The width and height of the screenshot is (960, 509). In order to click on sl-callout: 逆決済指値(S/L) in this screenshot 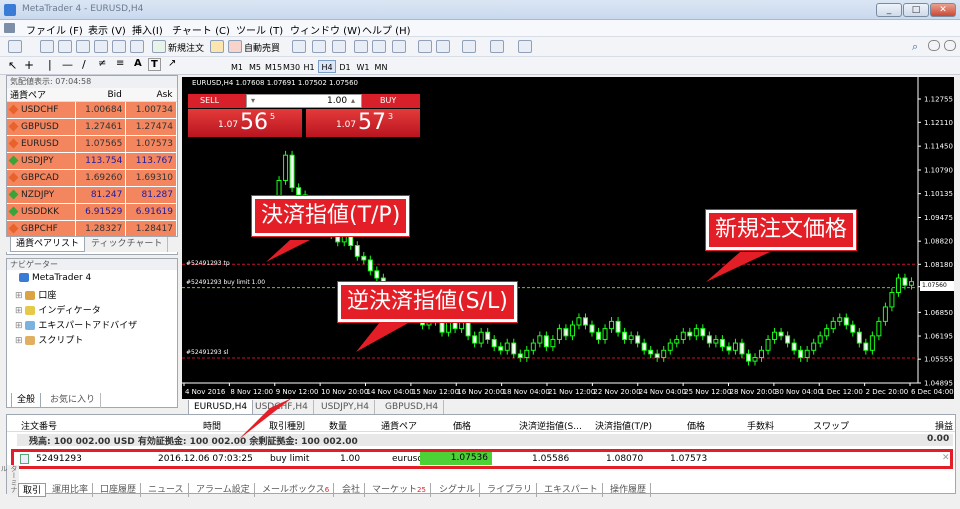, I will do `click(427, 302)`.